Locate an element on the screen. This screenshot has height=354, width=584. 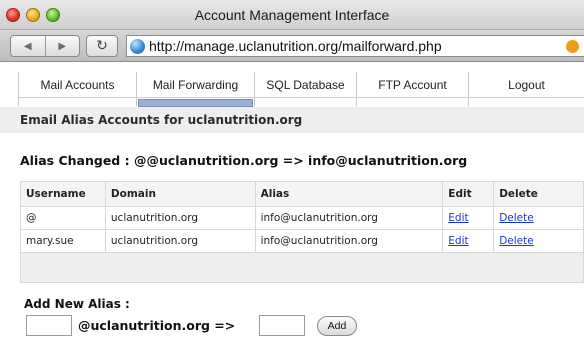
back-arrow-icon: ◀ is located at coordinates (27, 46).